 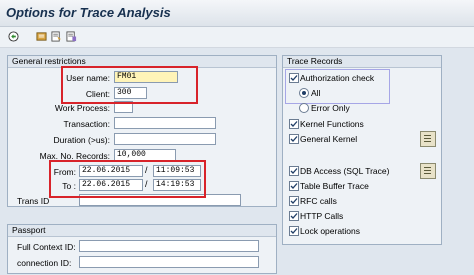 What do you see at coordinates (330, 108) in the screenshot?
I see `auth-error-only-label: Error Only` at bounding box center [330, 108].